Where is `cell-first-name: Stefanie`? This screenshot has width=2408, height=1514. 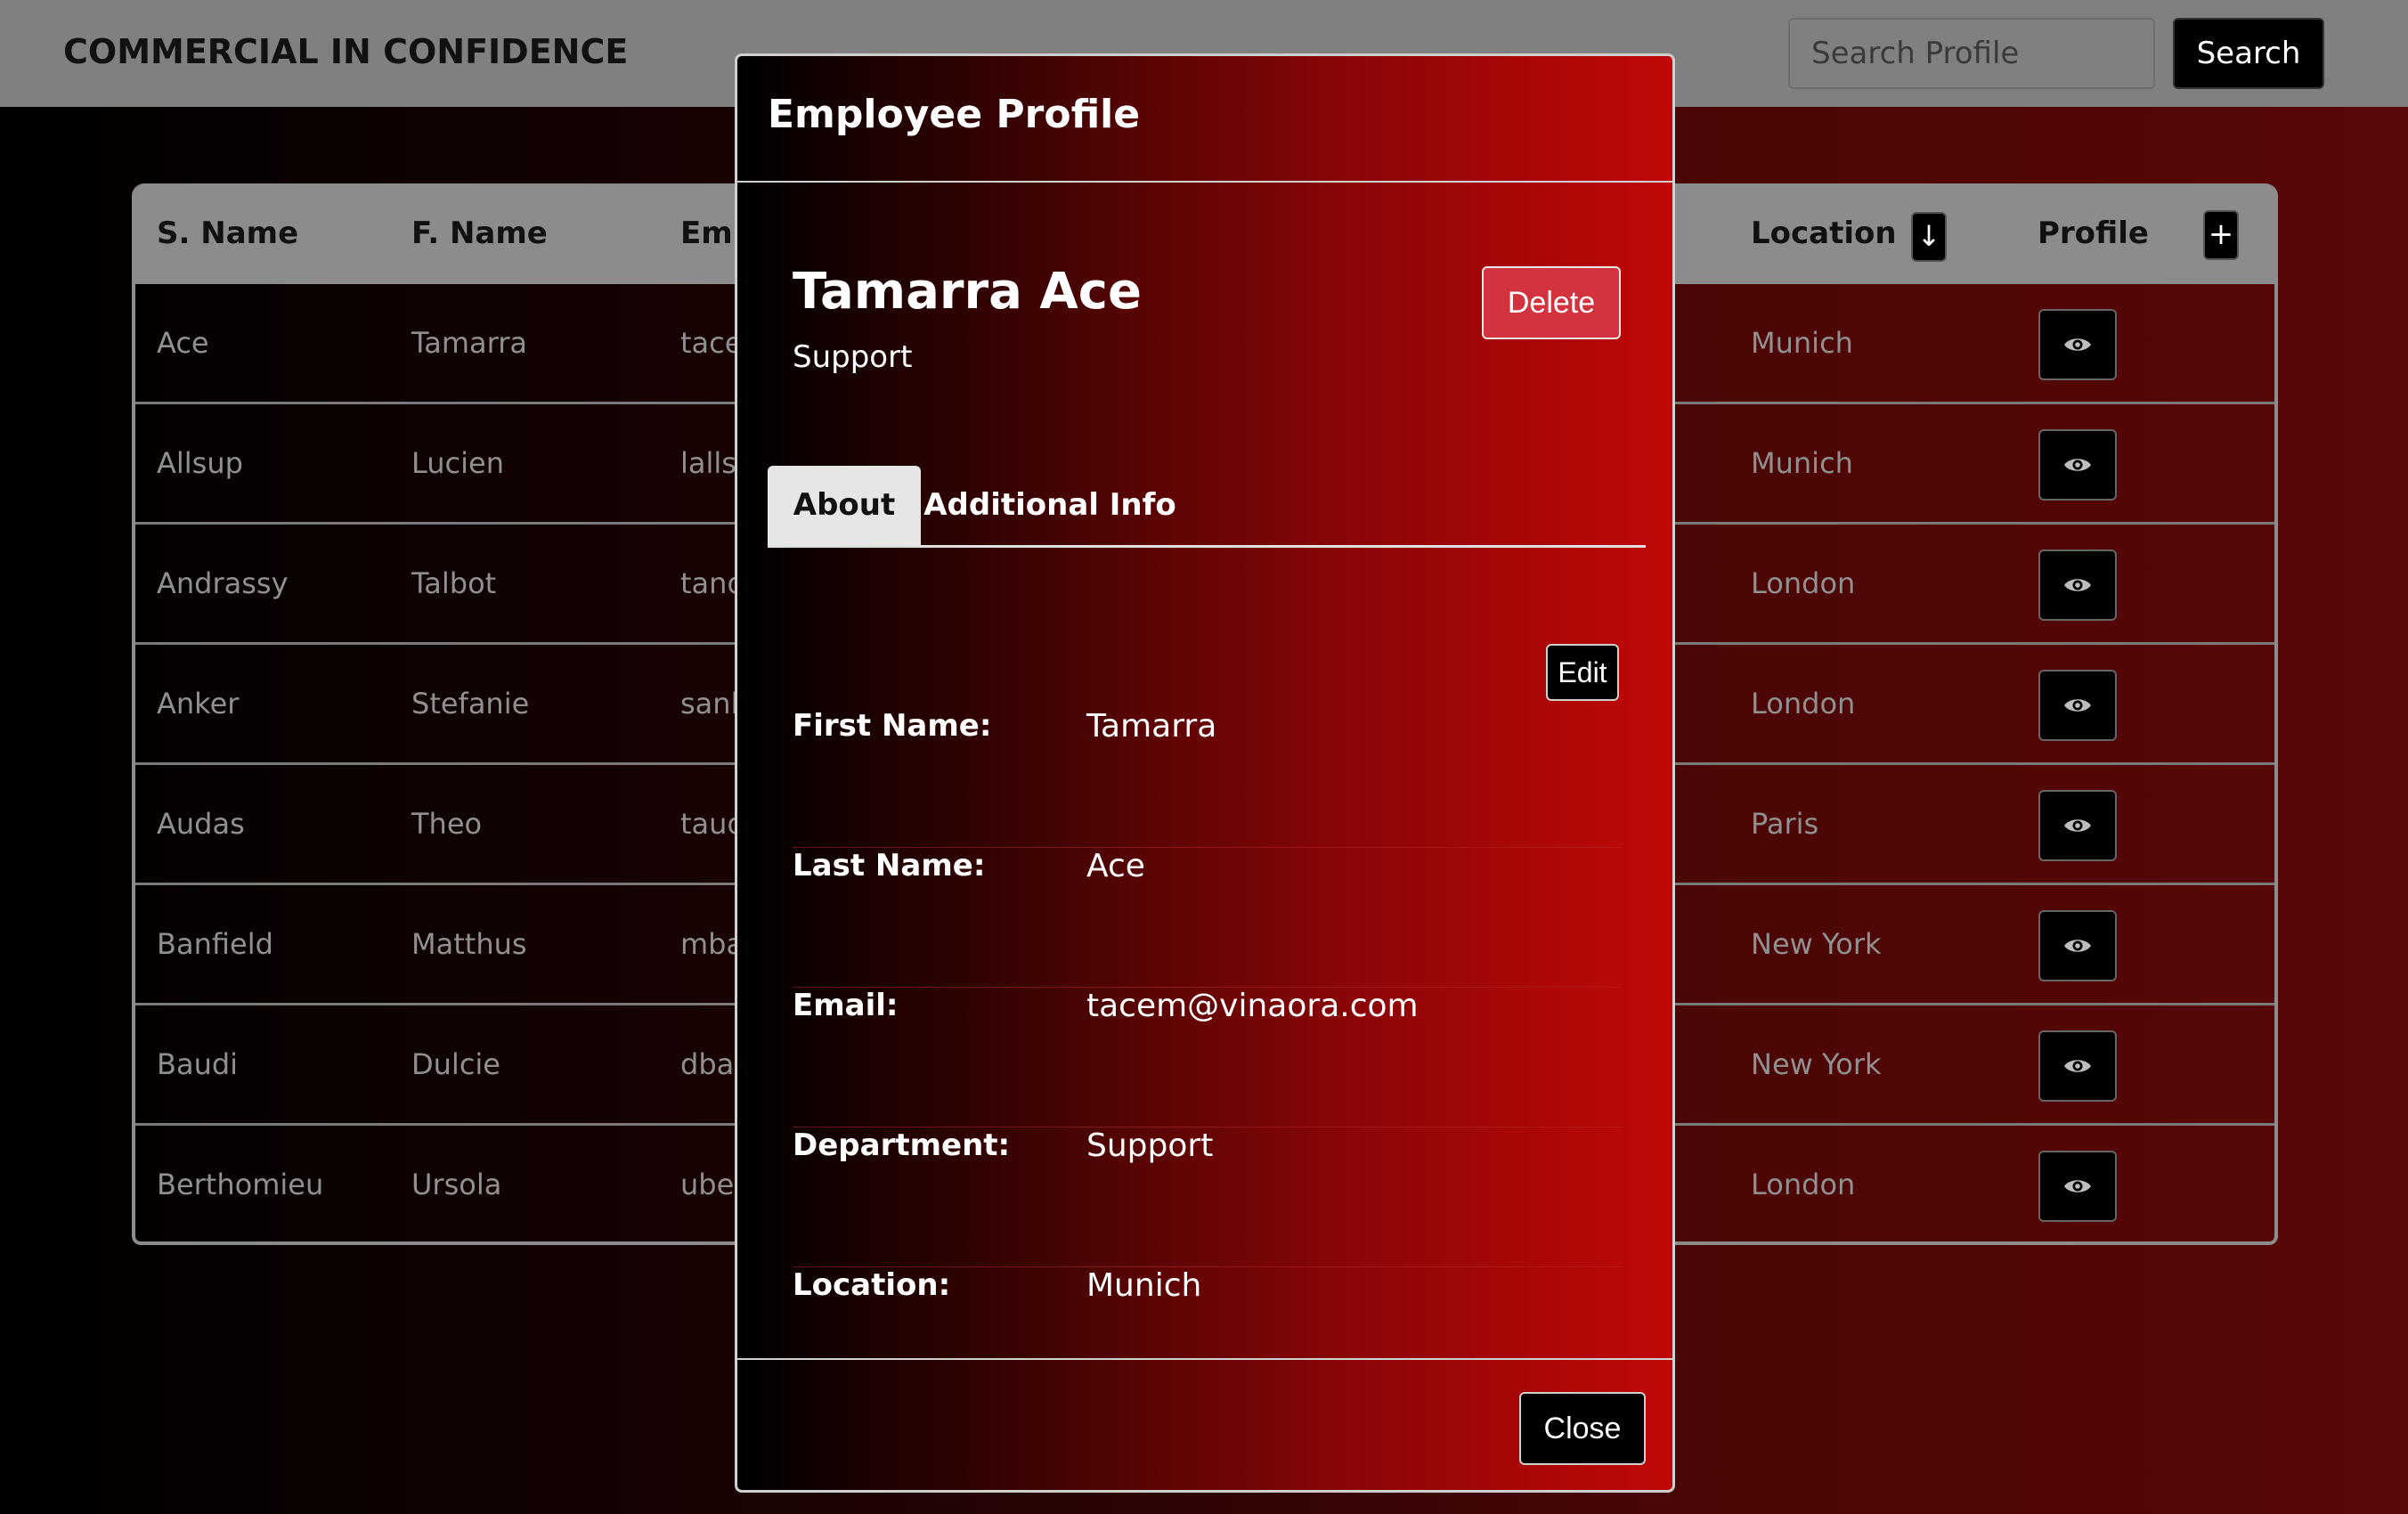 cell-first-name: Stefanie is located at coordinates (471, 703).